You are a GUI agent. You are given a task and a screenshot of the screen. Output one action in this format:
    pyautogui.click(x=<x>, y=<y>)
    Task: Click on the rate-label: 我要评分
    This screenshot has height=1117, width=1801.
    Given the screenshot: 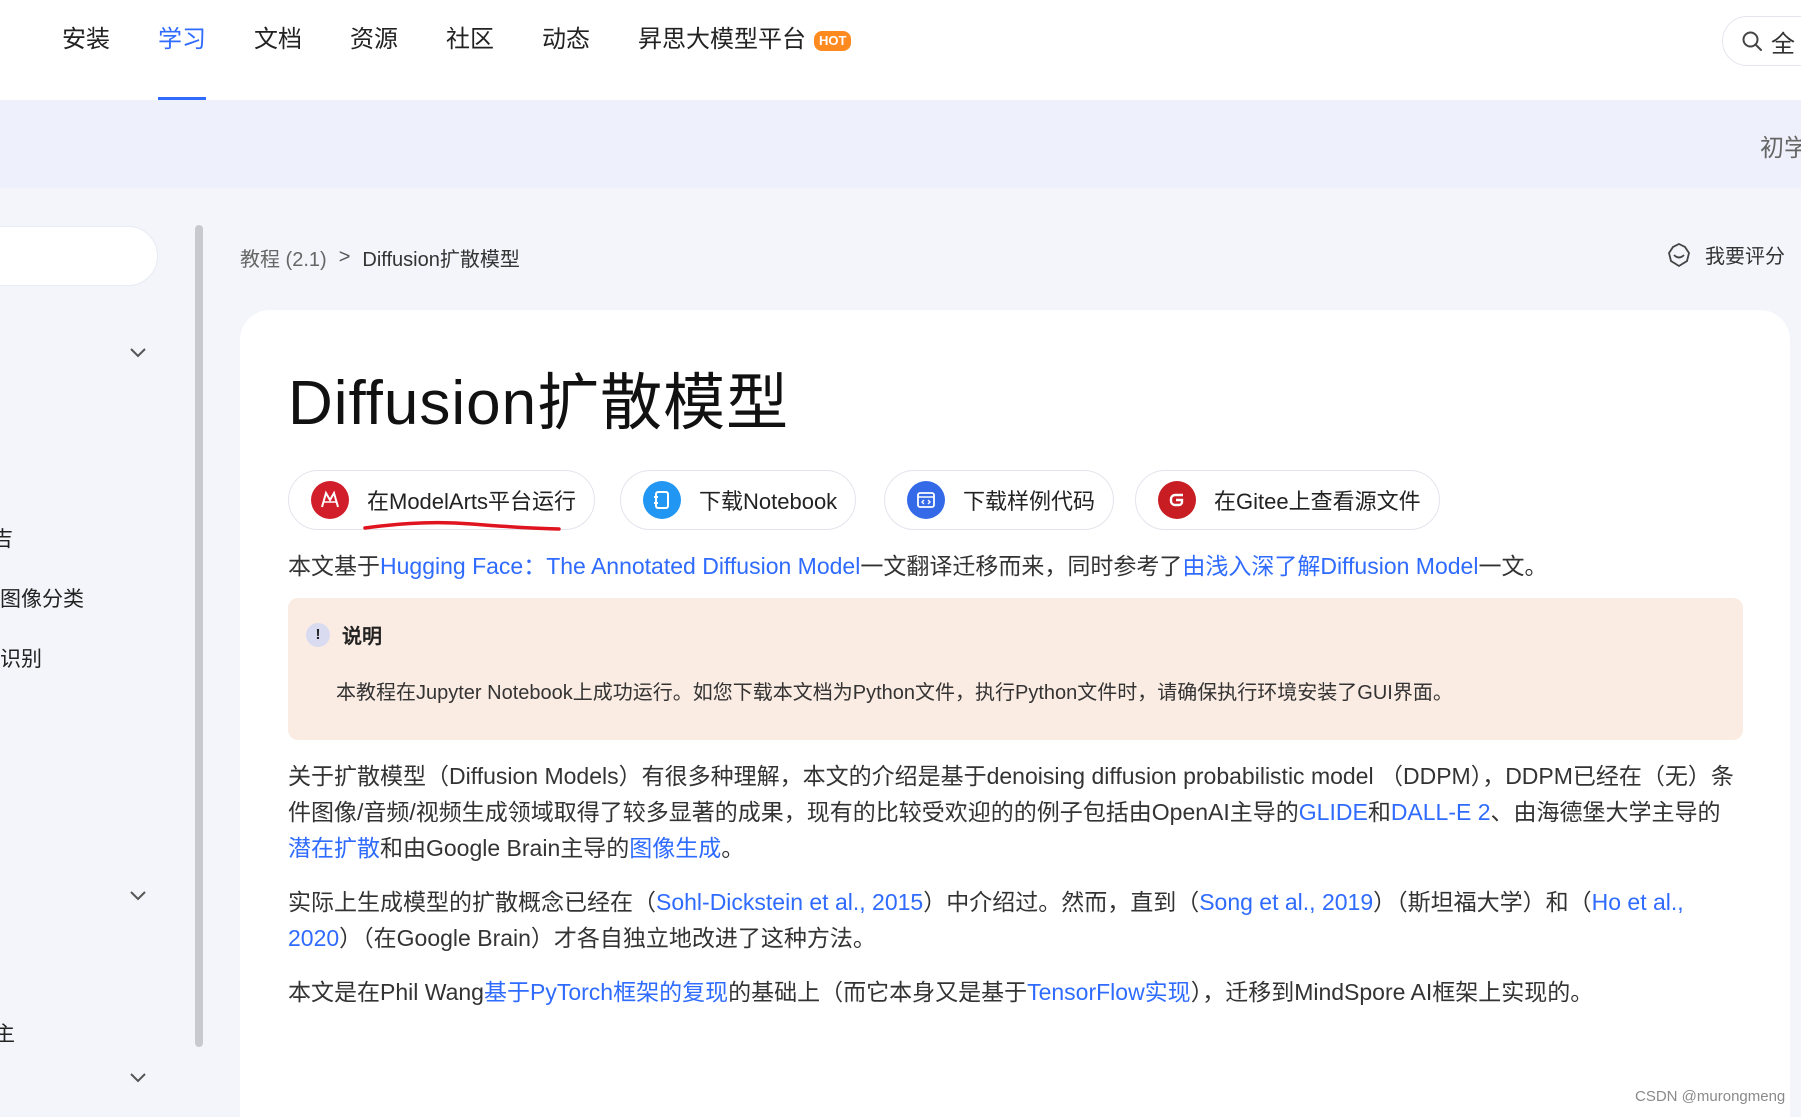 What is the action you would take?
    pyautogui.click(x=1745, y=257)
    